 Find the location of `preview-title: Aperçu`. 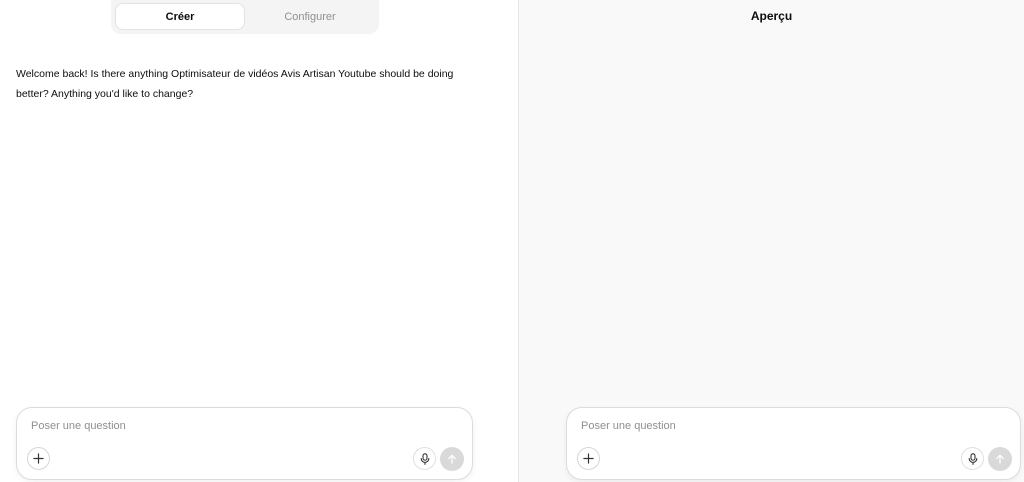

preview-title: Aperçu is located at coordinates (771, 16).